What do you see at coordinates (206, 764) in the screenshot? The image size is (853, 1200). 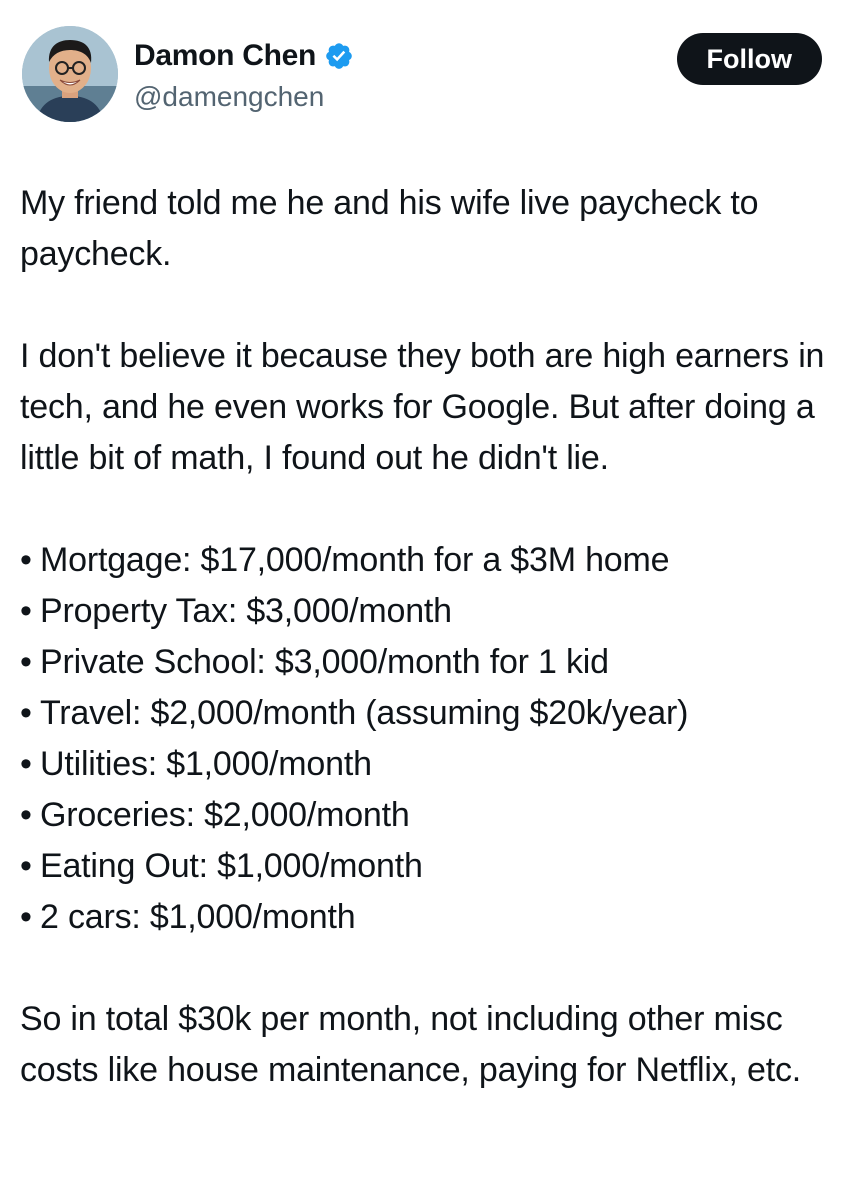 I see `list-item-text: Utilities: $1,000/month` at bounding box center [206, 764].